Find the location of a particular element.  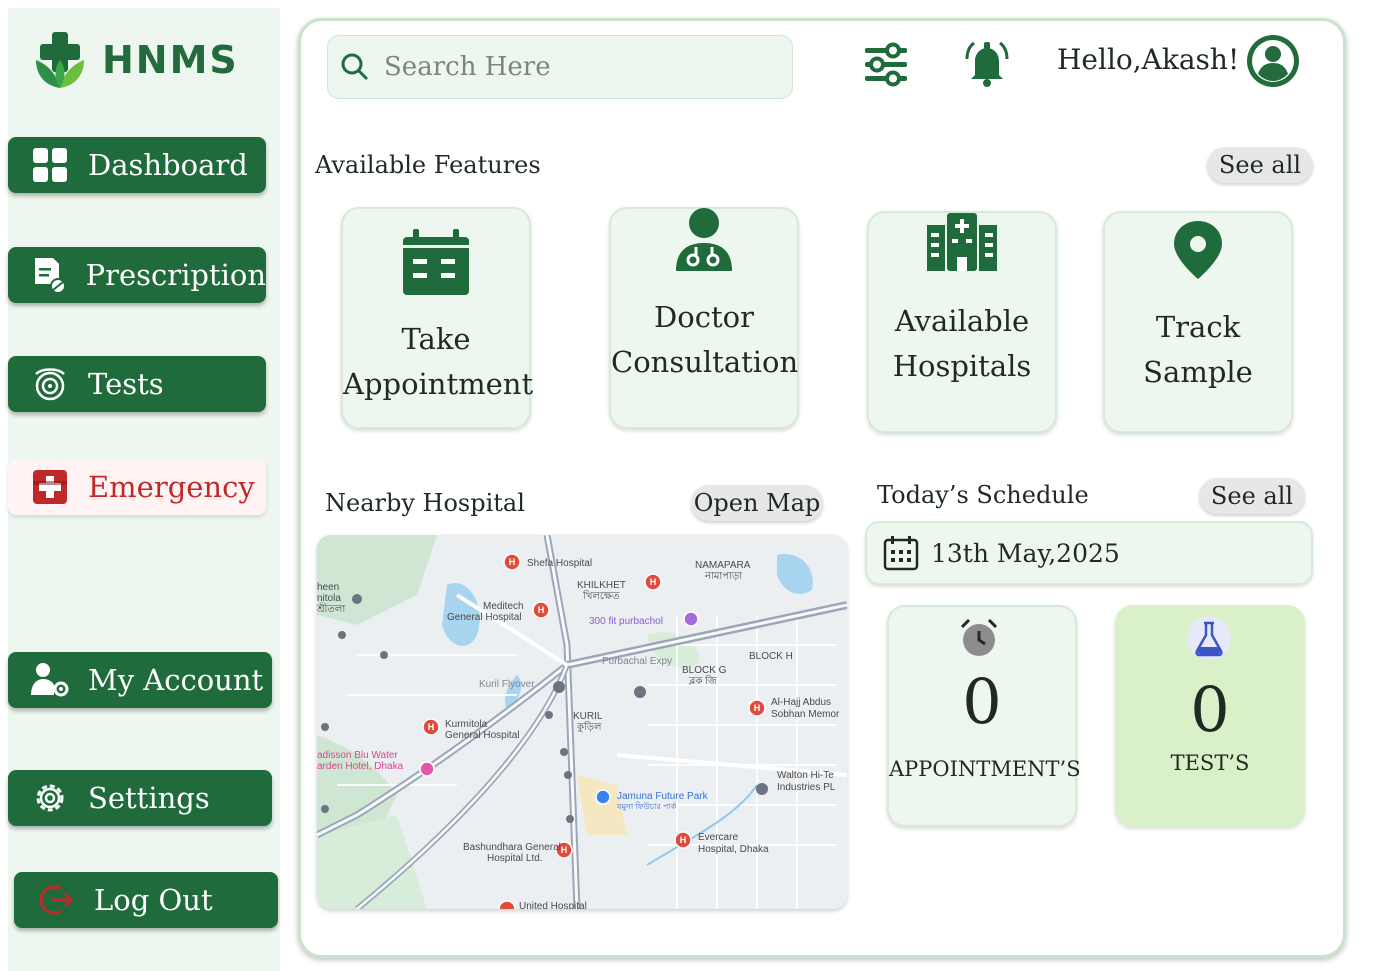

feature-card-take-appointment: Take Appointment is located at coordinates (437, 318).